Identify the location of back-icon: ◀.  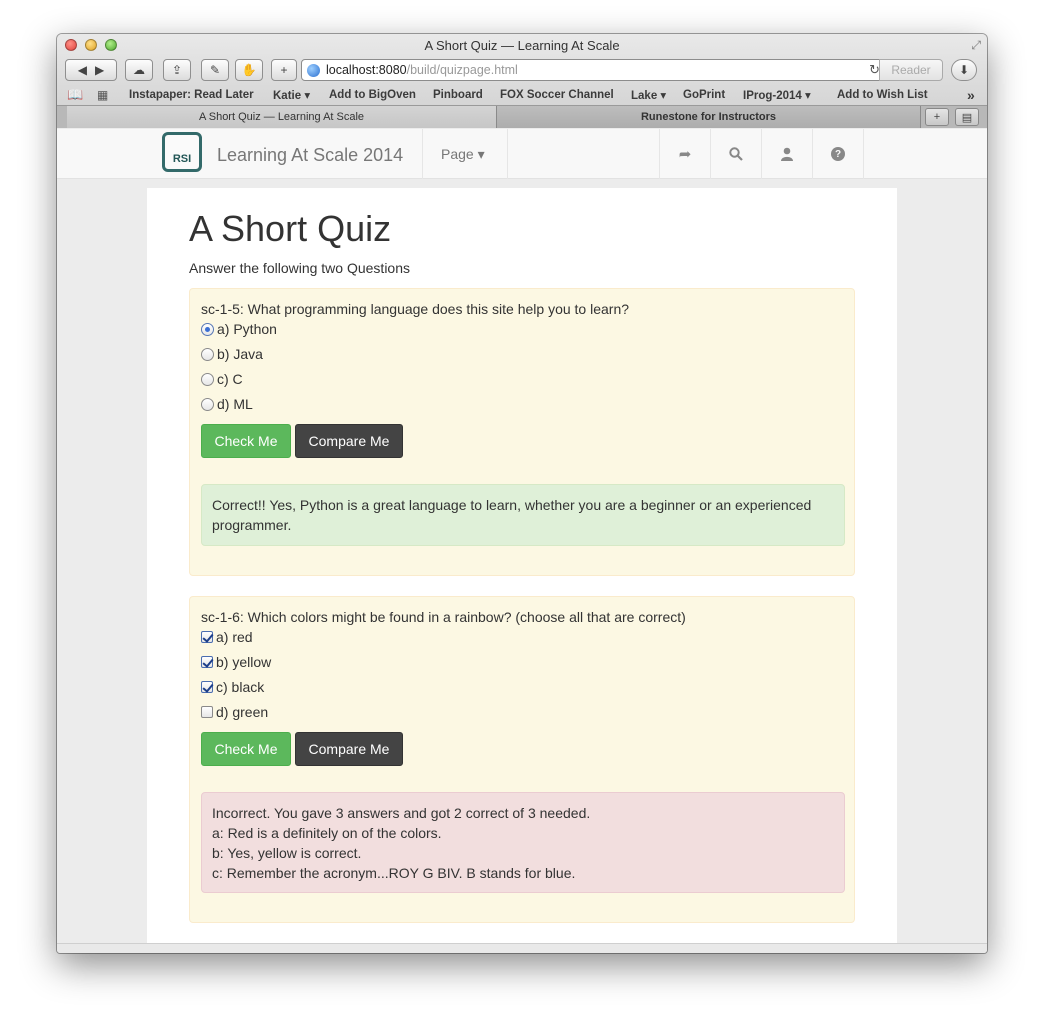
(82, 70).